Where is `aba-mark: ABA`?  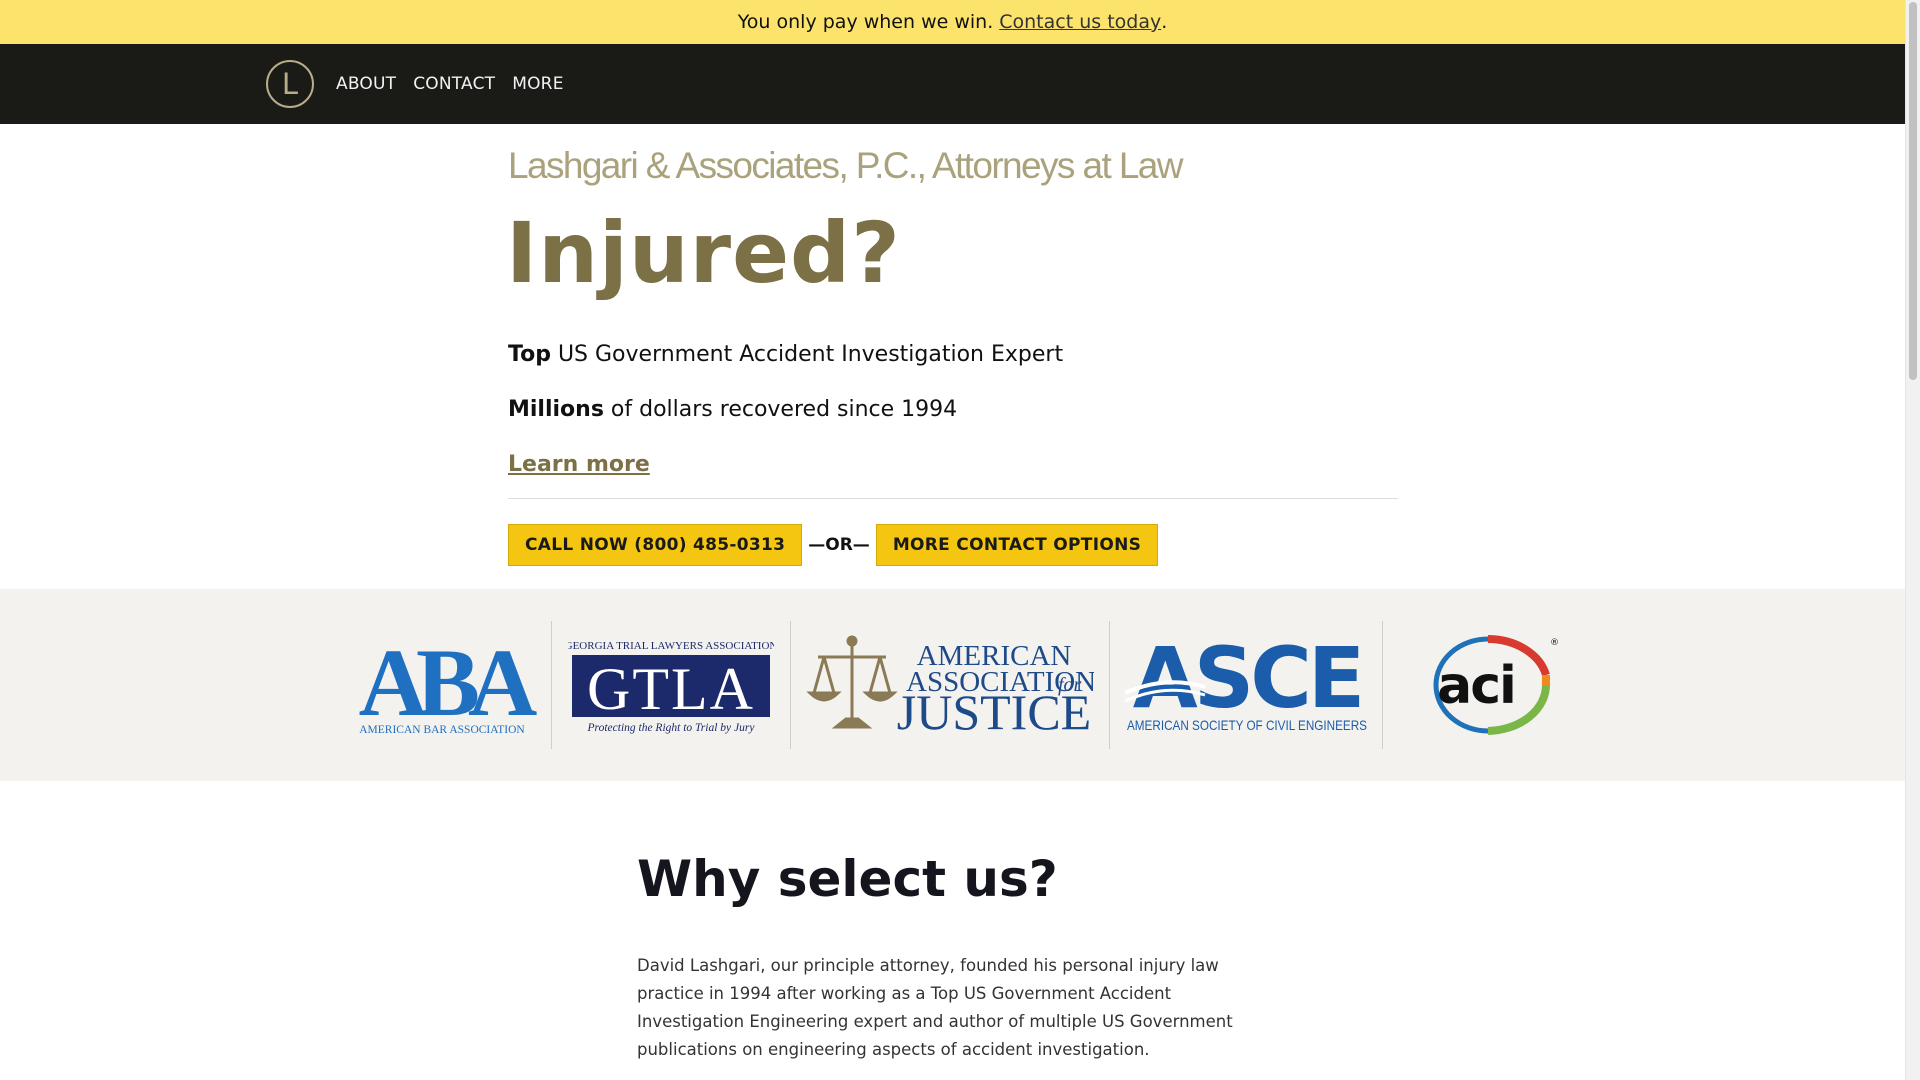 aba-mark: ABA is located at coordinates (448, 685).